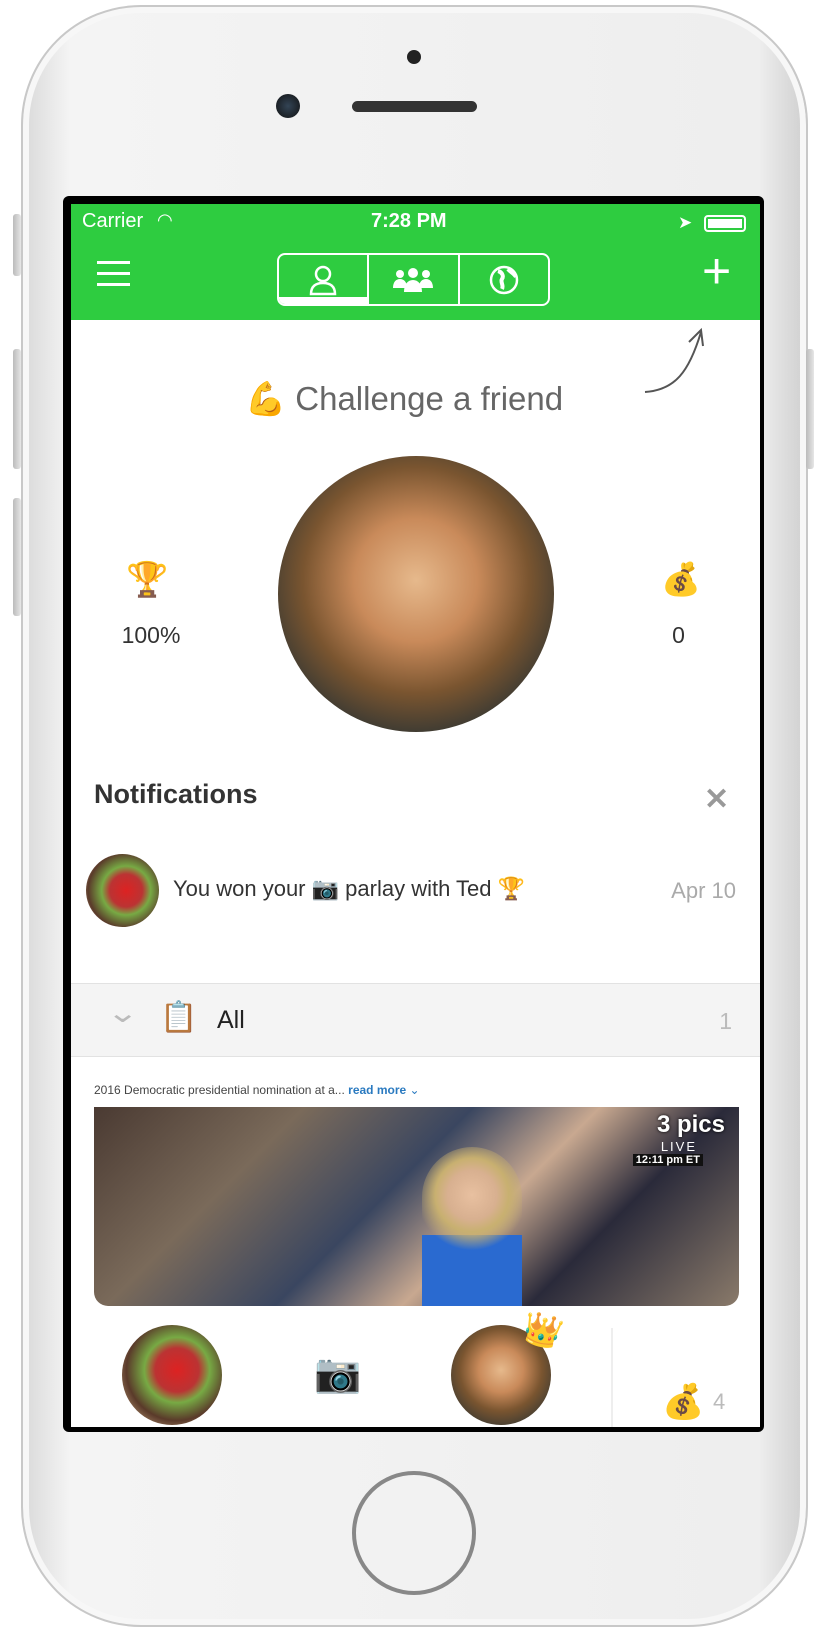 The image size is (829, 1640). What do you see at coordinates (17, 245) in the screenshot?
I see `mute-switch` at bounding box center [17, 245].